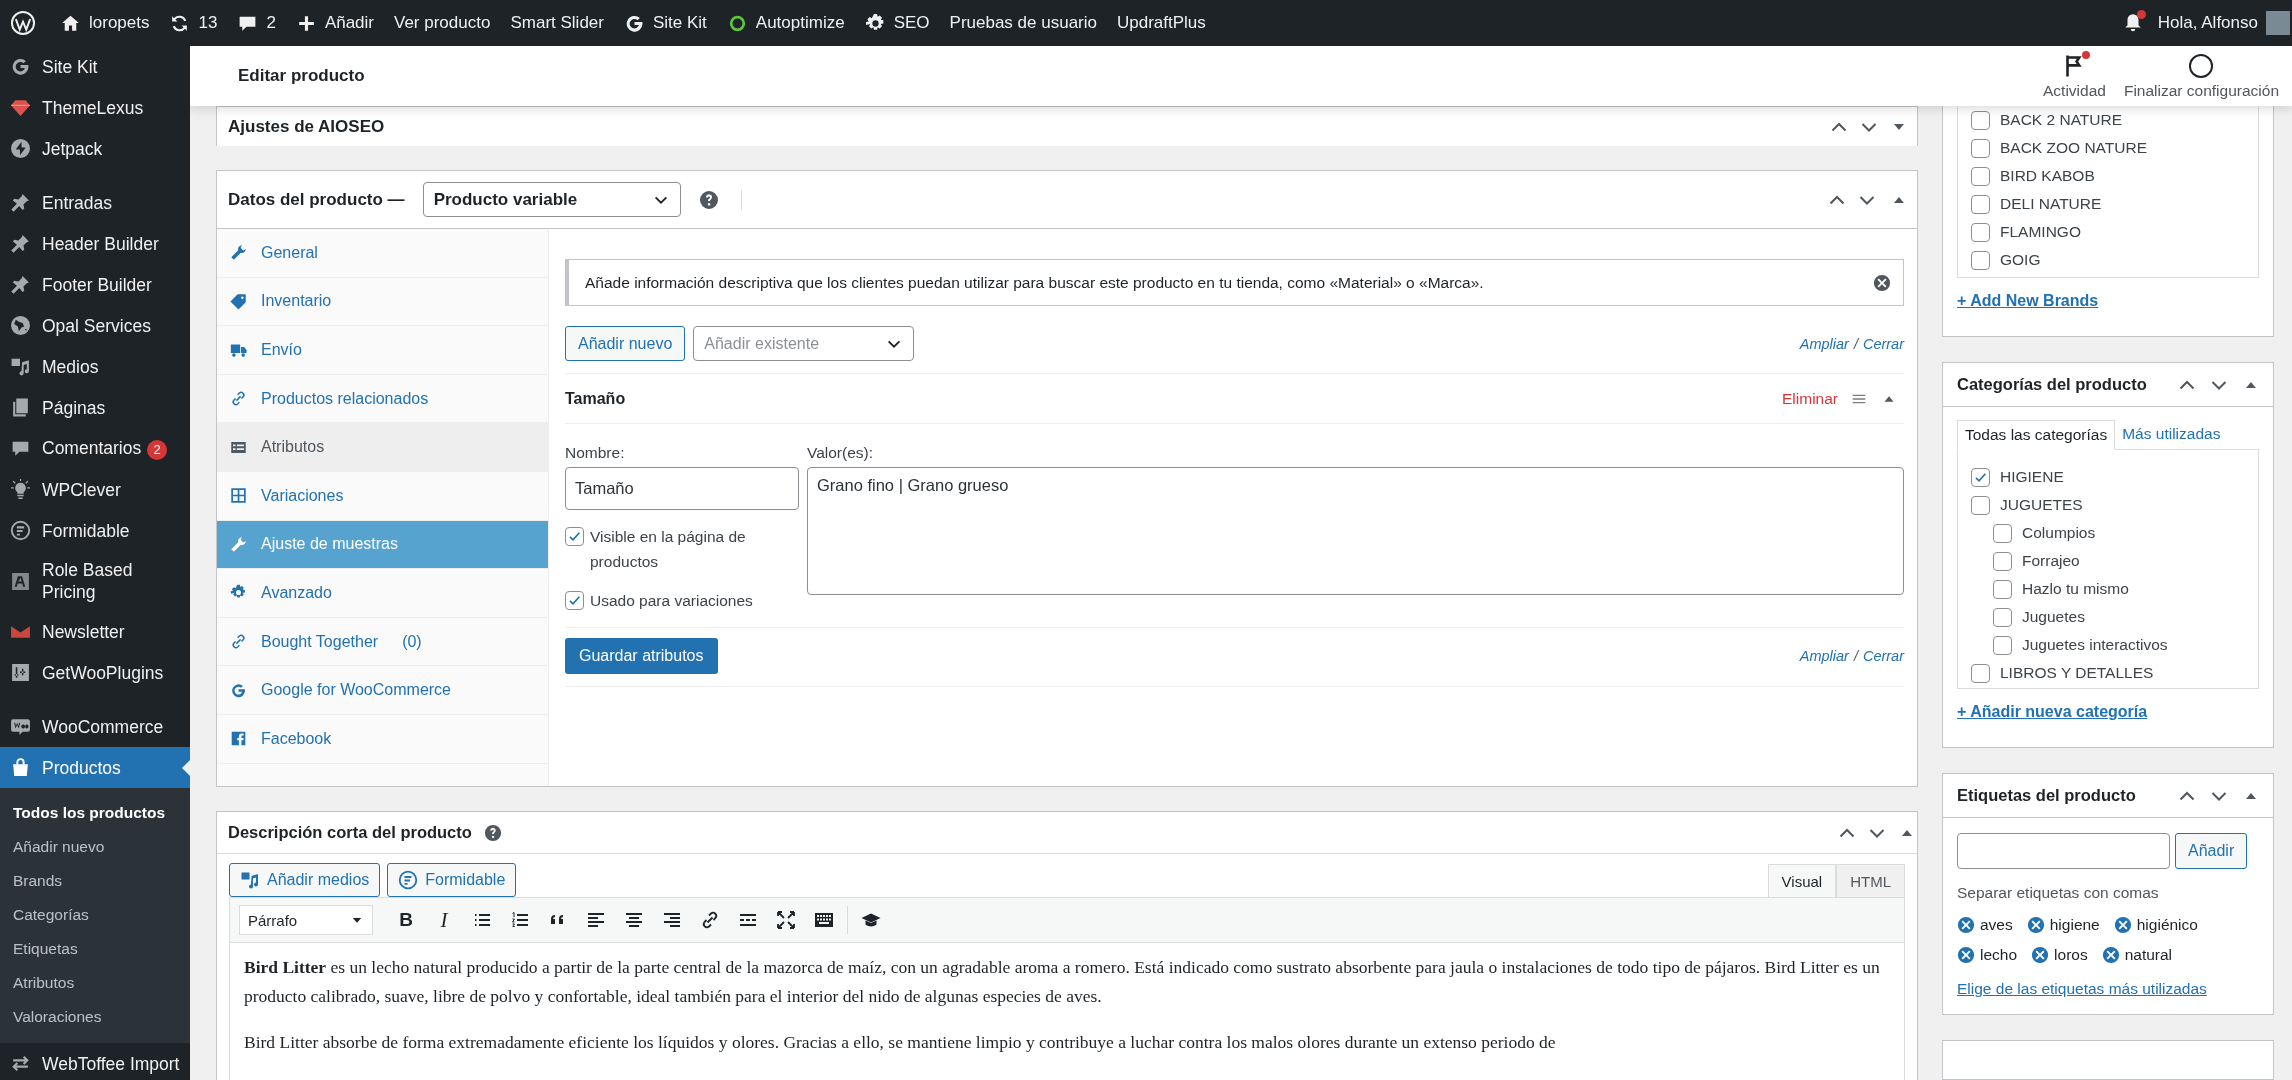 The height and width of the screenshot is (1080, 2292). I want to click on add-category-link: + Añadir nueva categoría, so click(2052, 712).